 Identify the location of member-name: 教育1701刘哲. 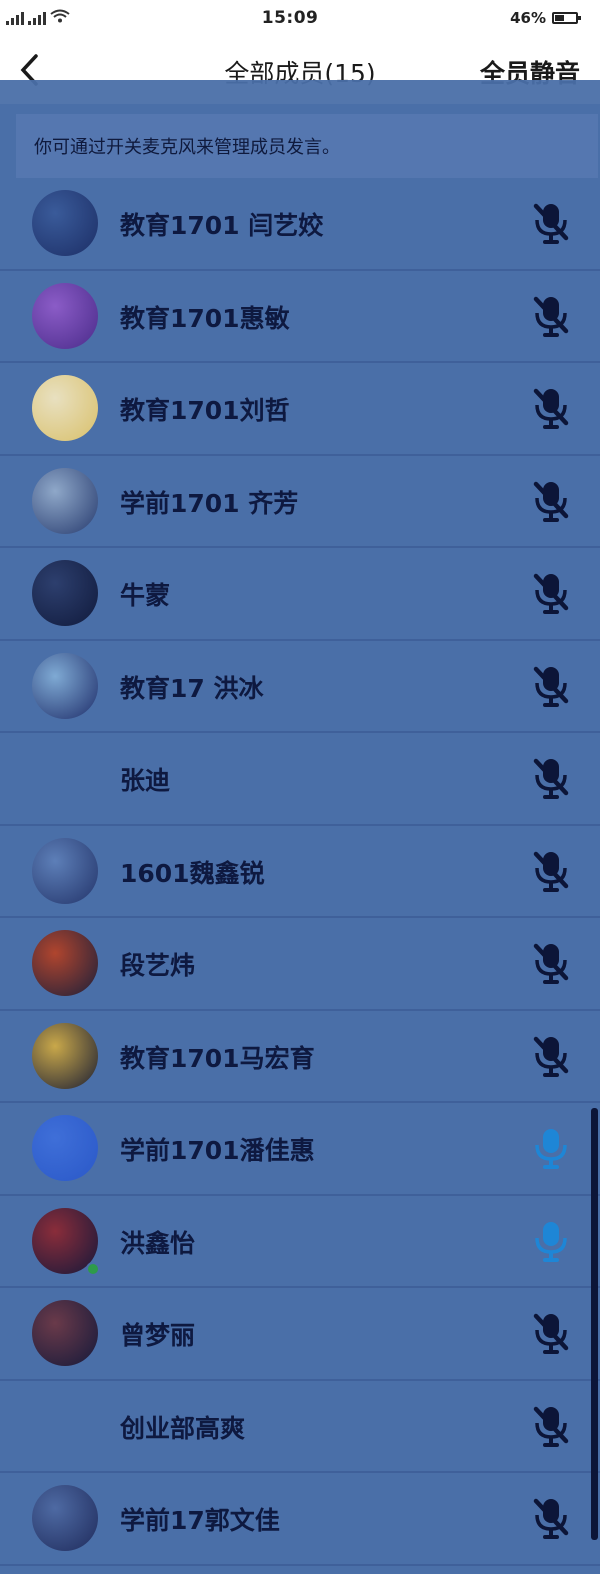
(205, 410).